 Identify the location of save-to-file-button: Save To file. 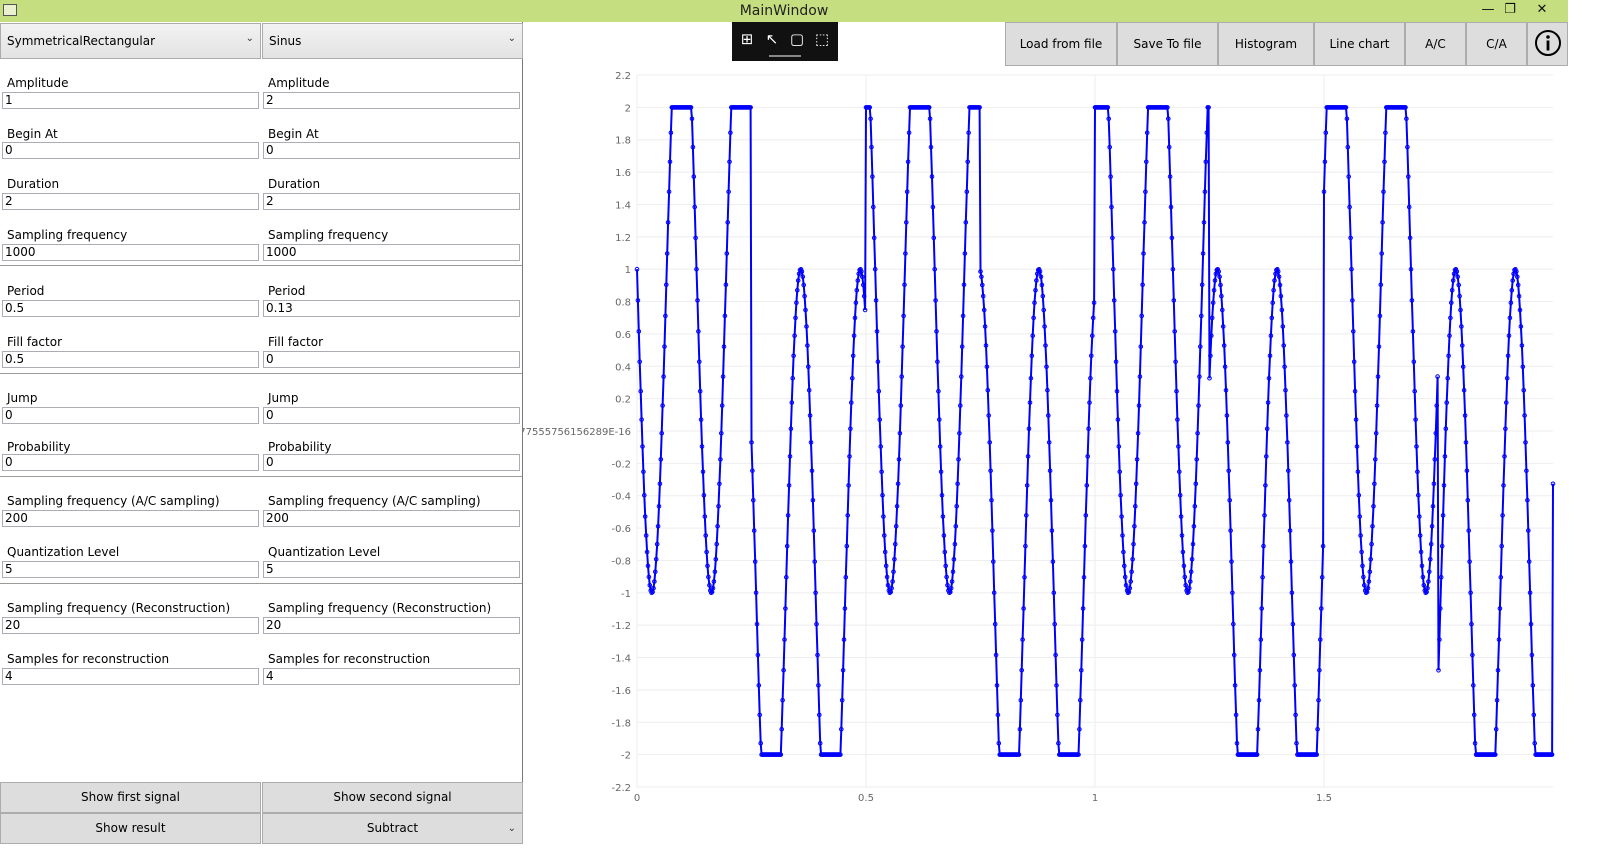
(1167, 44).